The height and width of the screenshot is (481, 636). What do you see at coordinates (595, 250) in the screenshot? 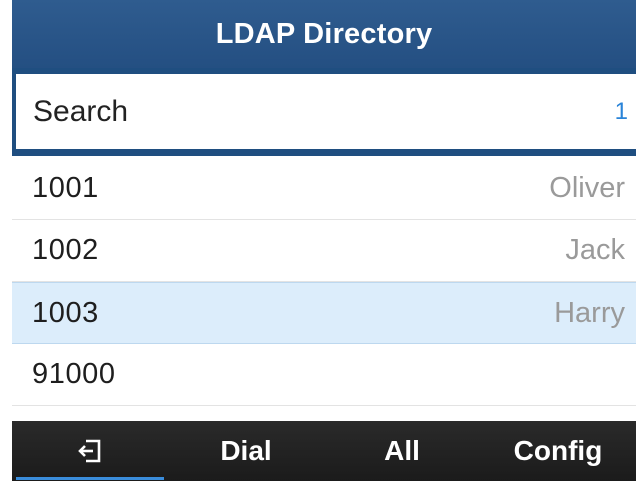
I see `contact-name: Jack` at bounding box center [595, 250].